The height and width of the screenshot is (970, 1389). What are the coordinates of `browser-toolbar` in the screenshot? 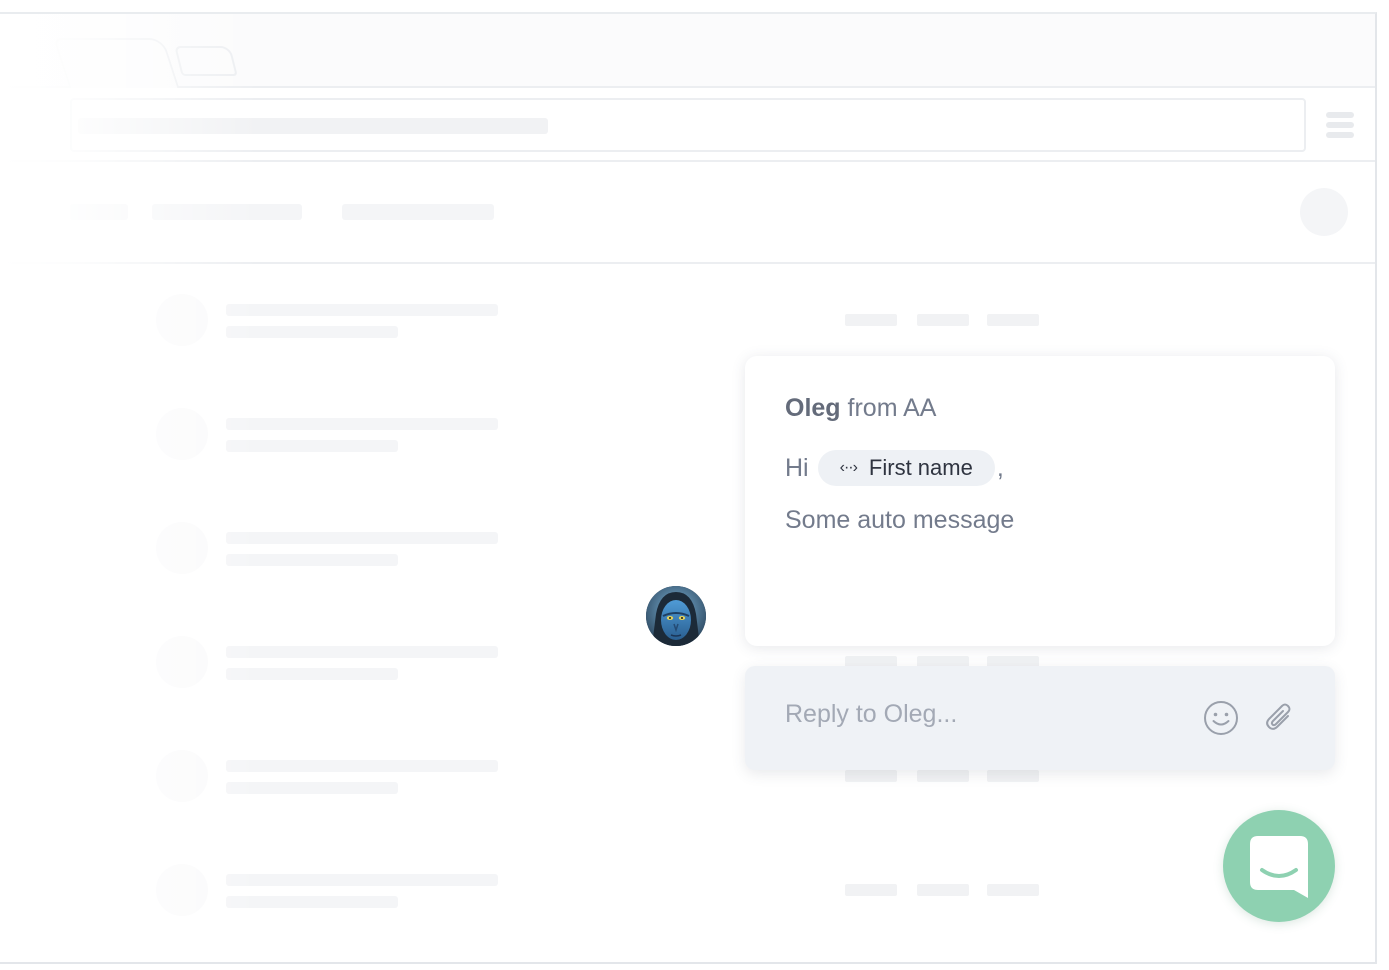 It's located at (687, 125).